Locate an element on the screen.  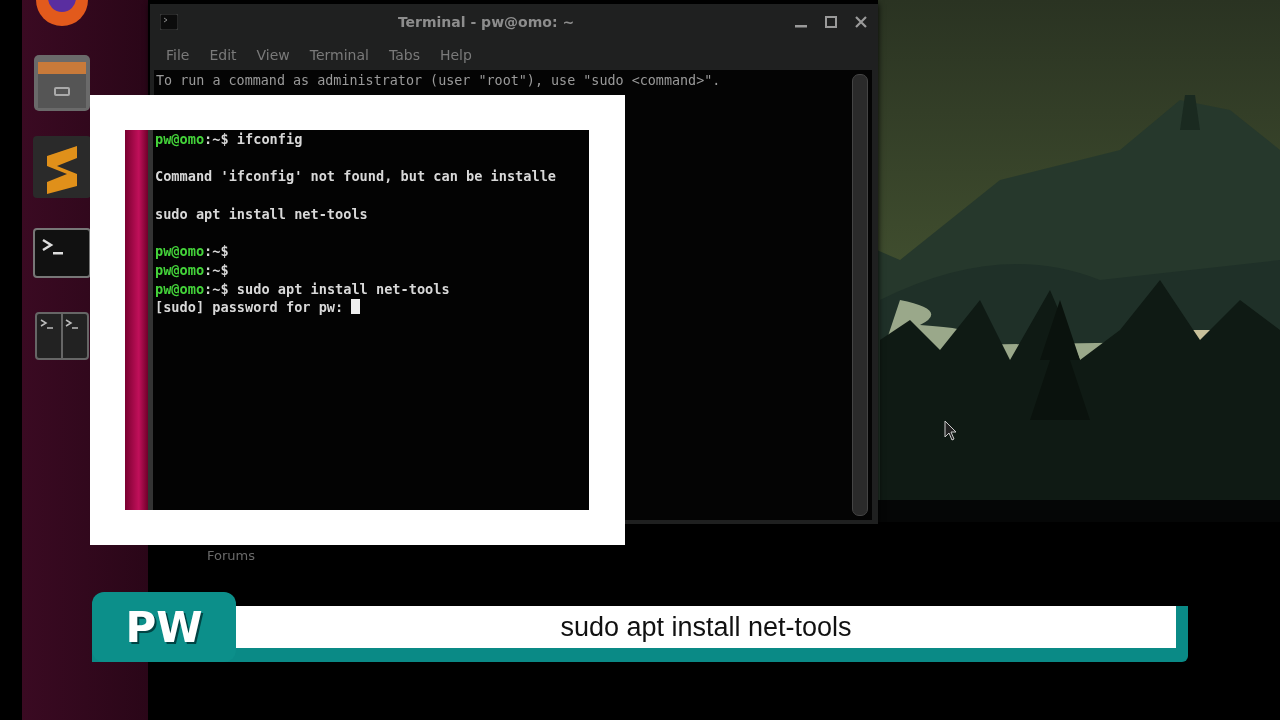
scrollbar is located at coordinates (860, 295).